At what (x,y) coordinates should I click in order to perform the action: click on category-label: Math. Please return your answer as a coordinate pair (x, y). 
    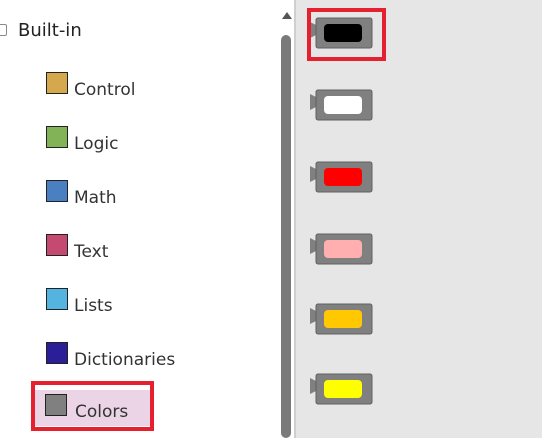
    Looking at the image, I should click on (95, 198).